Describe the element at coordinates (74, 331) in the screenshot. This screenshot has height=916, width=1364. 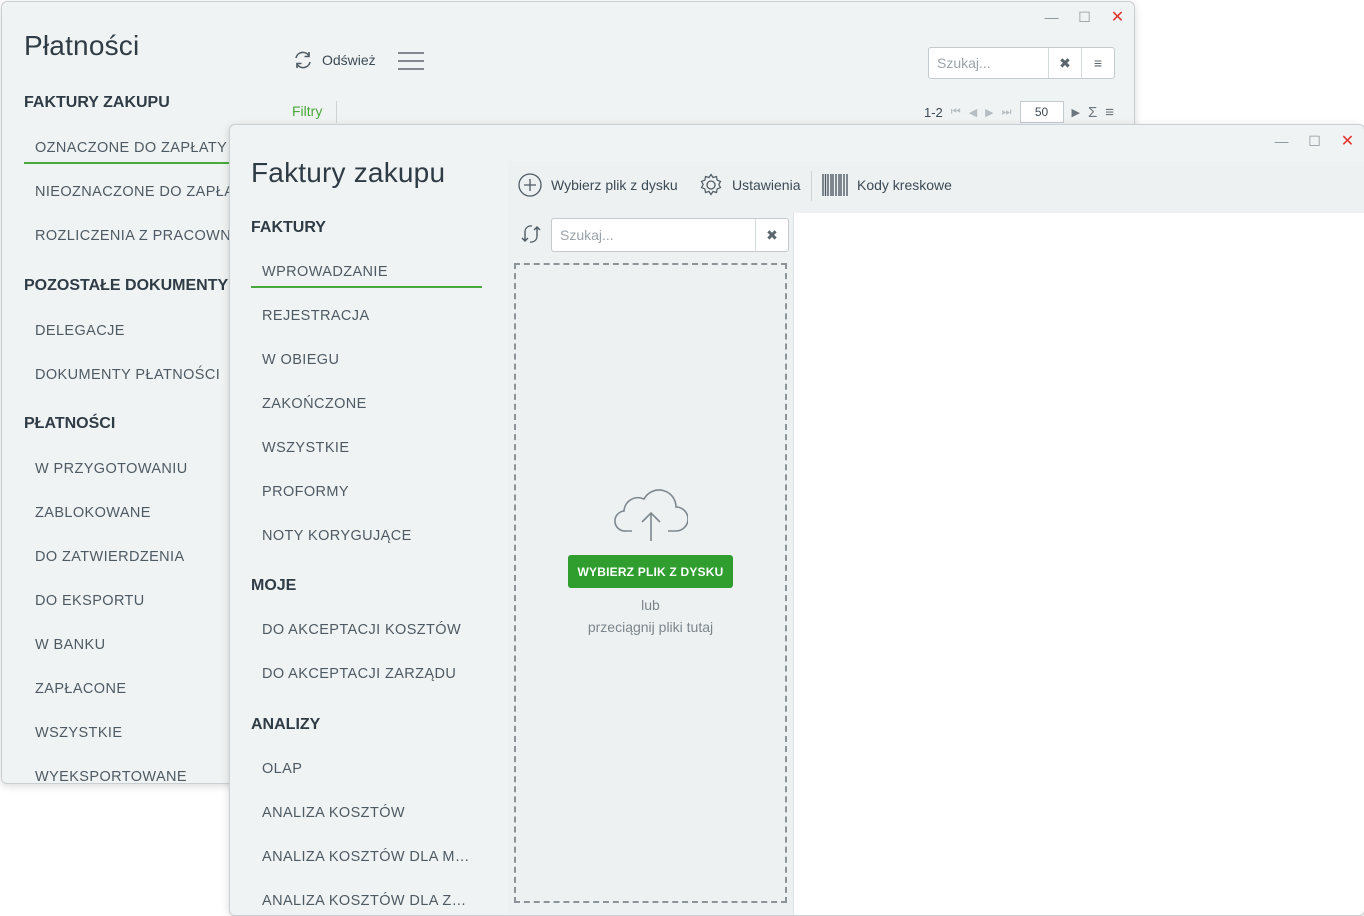
I see `nav-item-delegacje: DELEGACJE` at that location.